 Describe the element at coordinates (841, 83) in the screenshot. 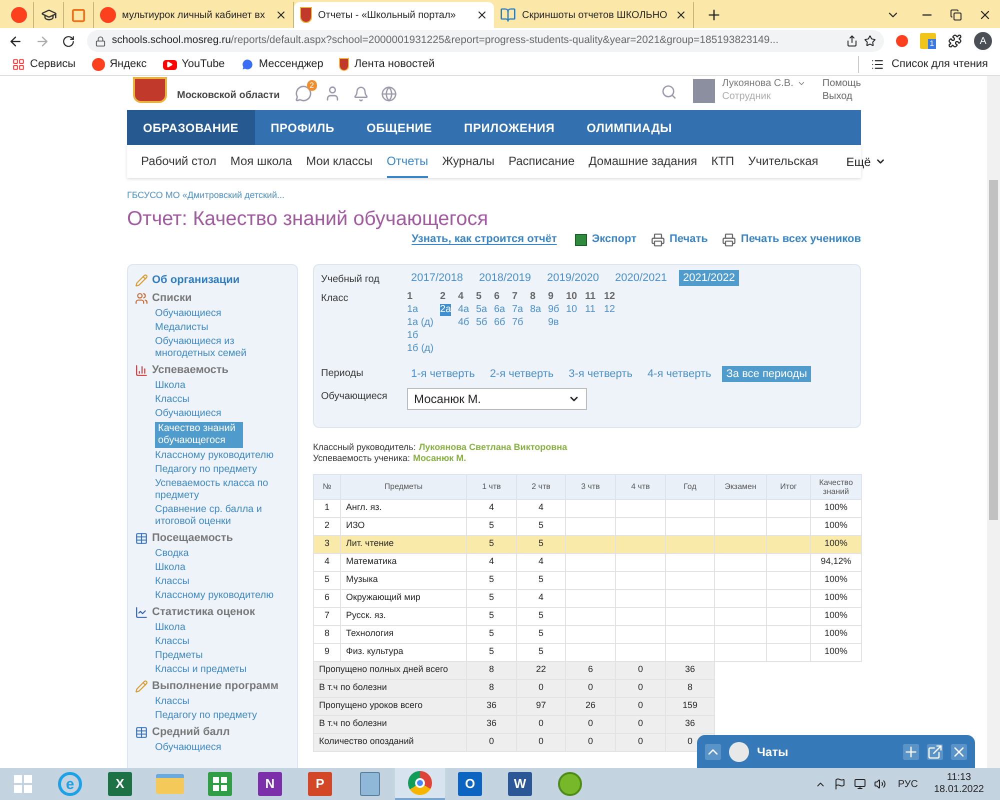

I see `header-link: Помощь` at that location.